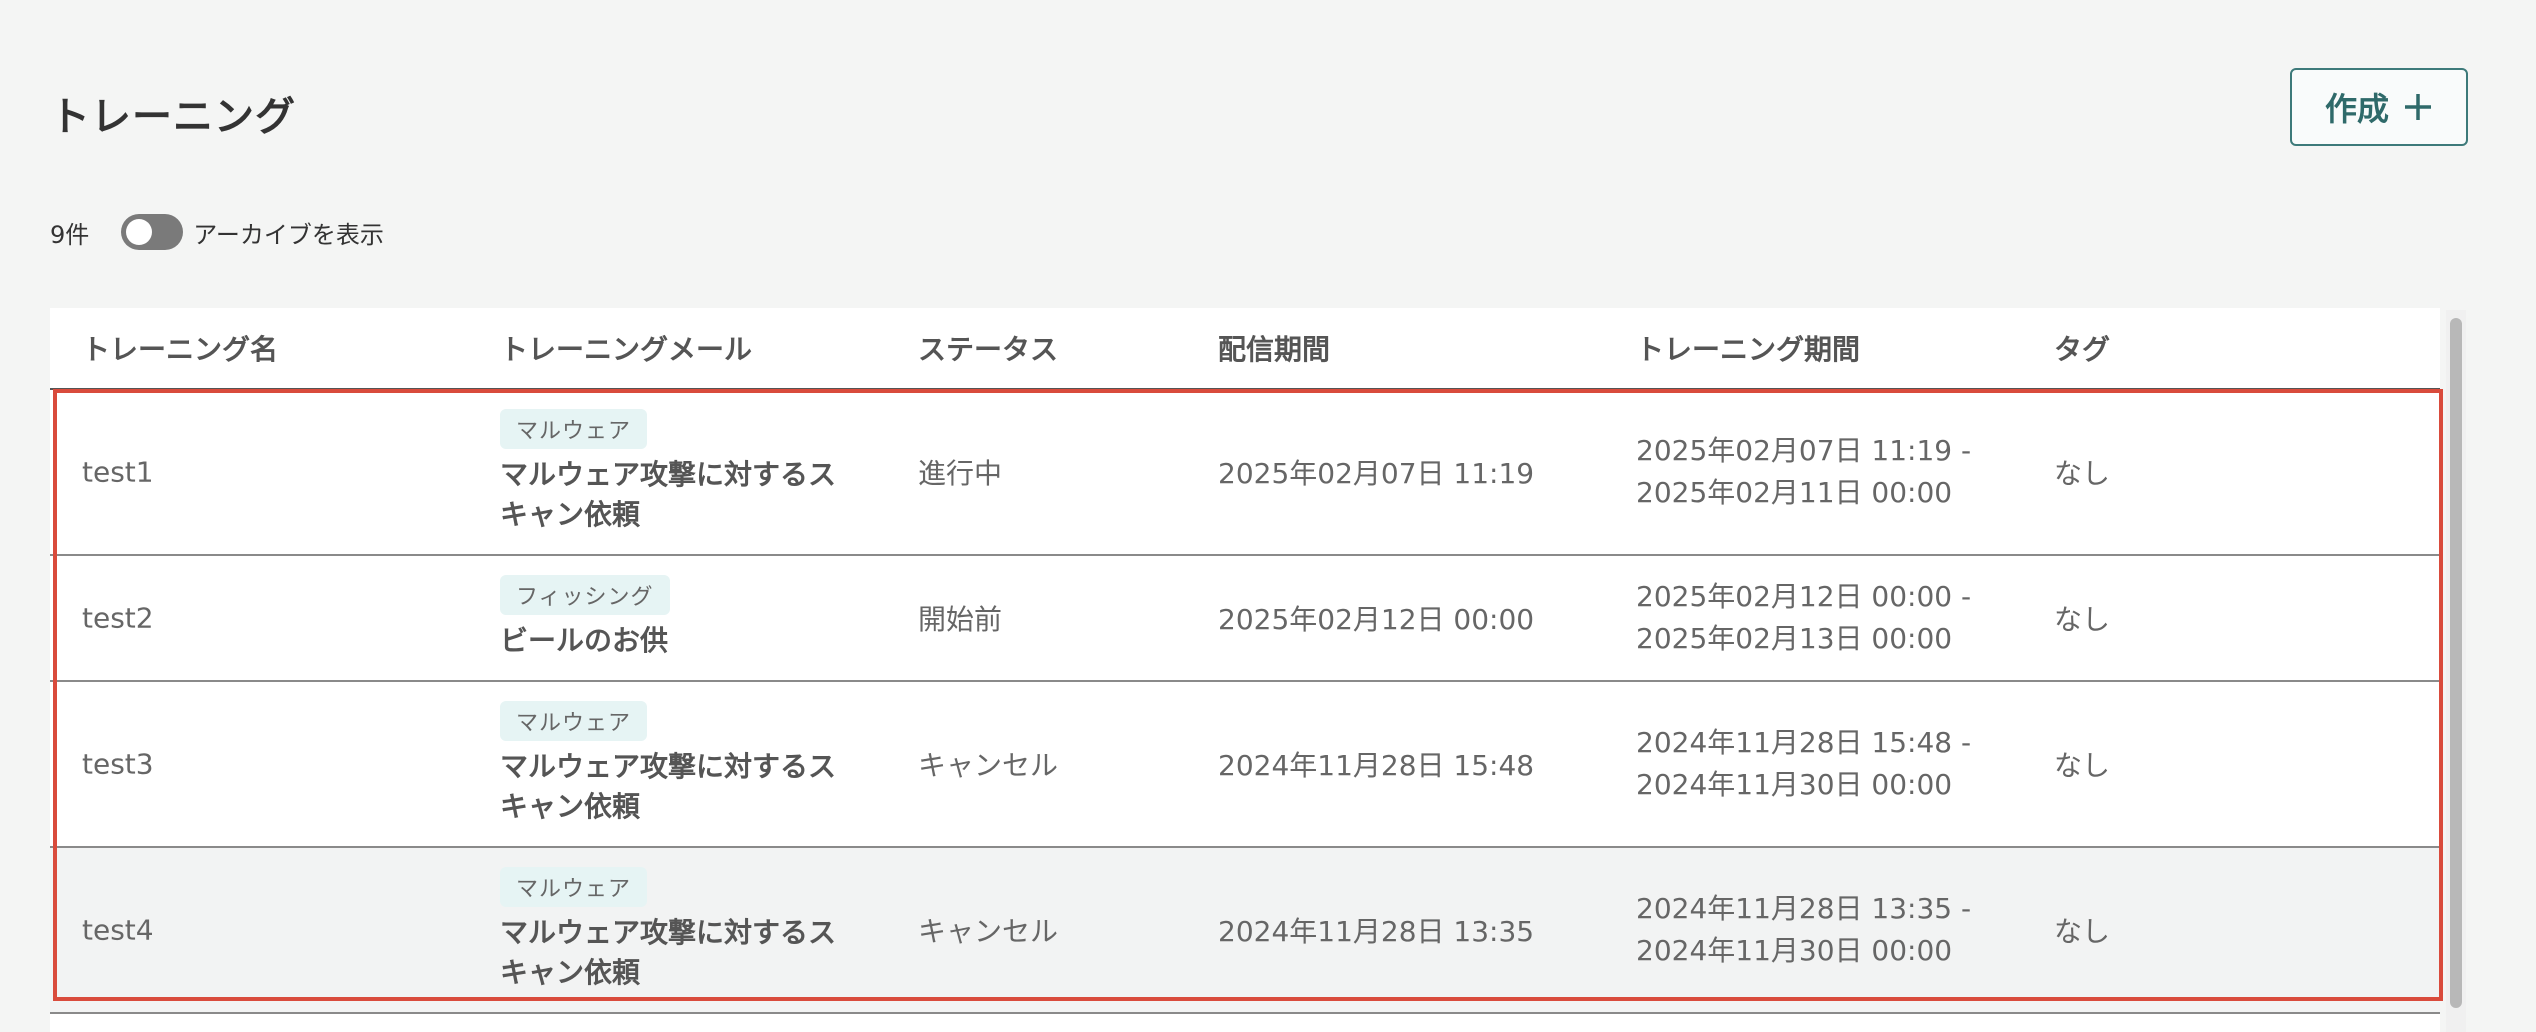  What do you see at coordinates (960, 473) in the screenshot?
I see `row-status: 進行中` at bounding box center [960, 473].